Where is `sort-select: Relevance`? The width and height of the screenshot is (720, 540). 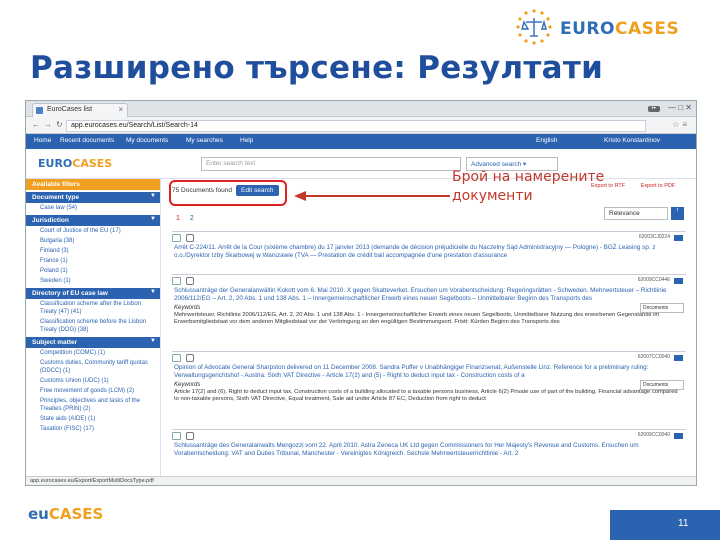 sort-select: Relevance is located at coordinates (636, 213).